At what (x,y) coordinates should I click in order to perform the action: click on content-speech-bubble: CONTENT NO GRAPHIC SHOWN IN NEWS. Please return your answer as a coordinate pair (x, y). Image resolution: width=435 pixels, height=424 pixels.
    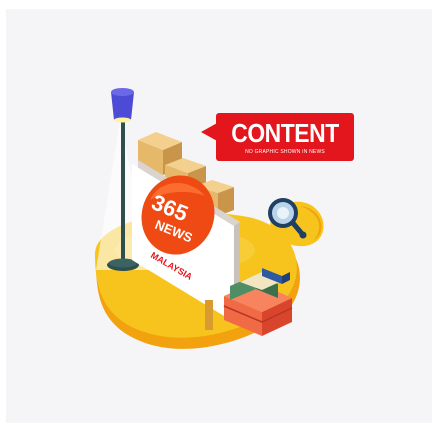
    Looking at the image, I should click on (285, 137).